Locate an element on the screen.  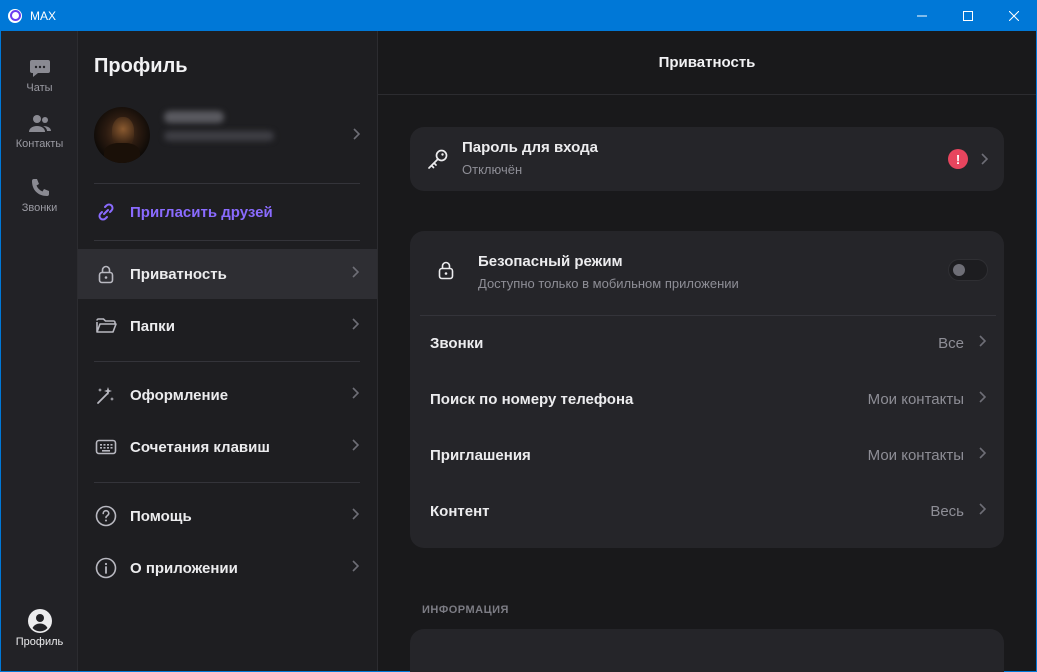
settings-item-label: Помощь is located at coordinates (161, 516).